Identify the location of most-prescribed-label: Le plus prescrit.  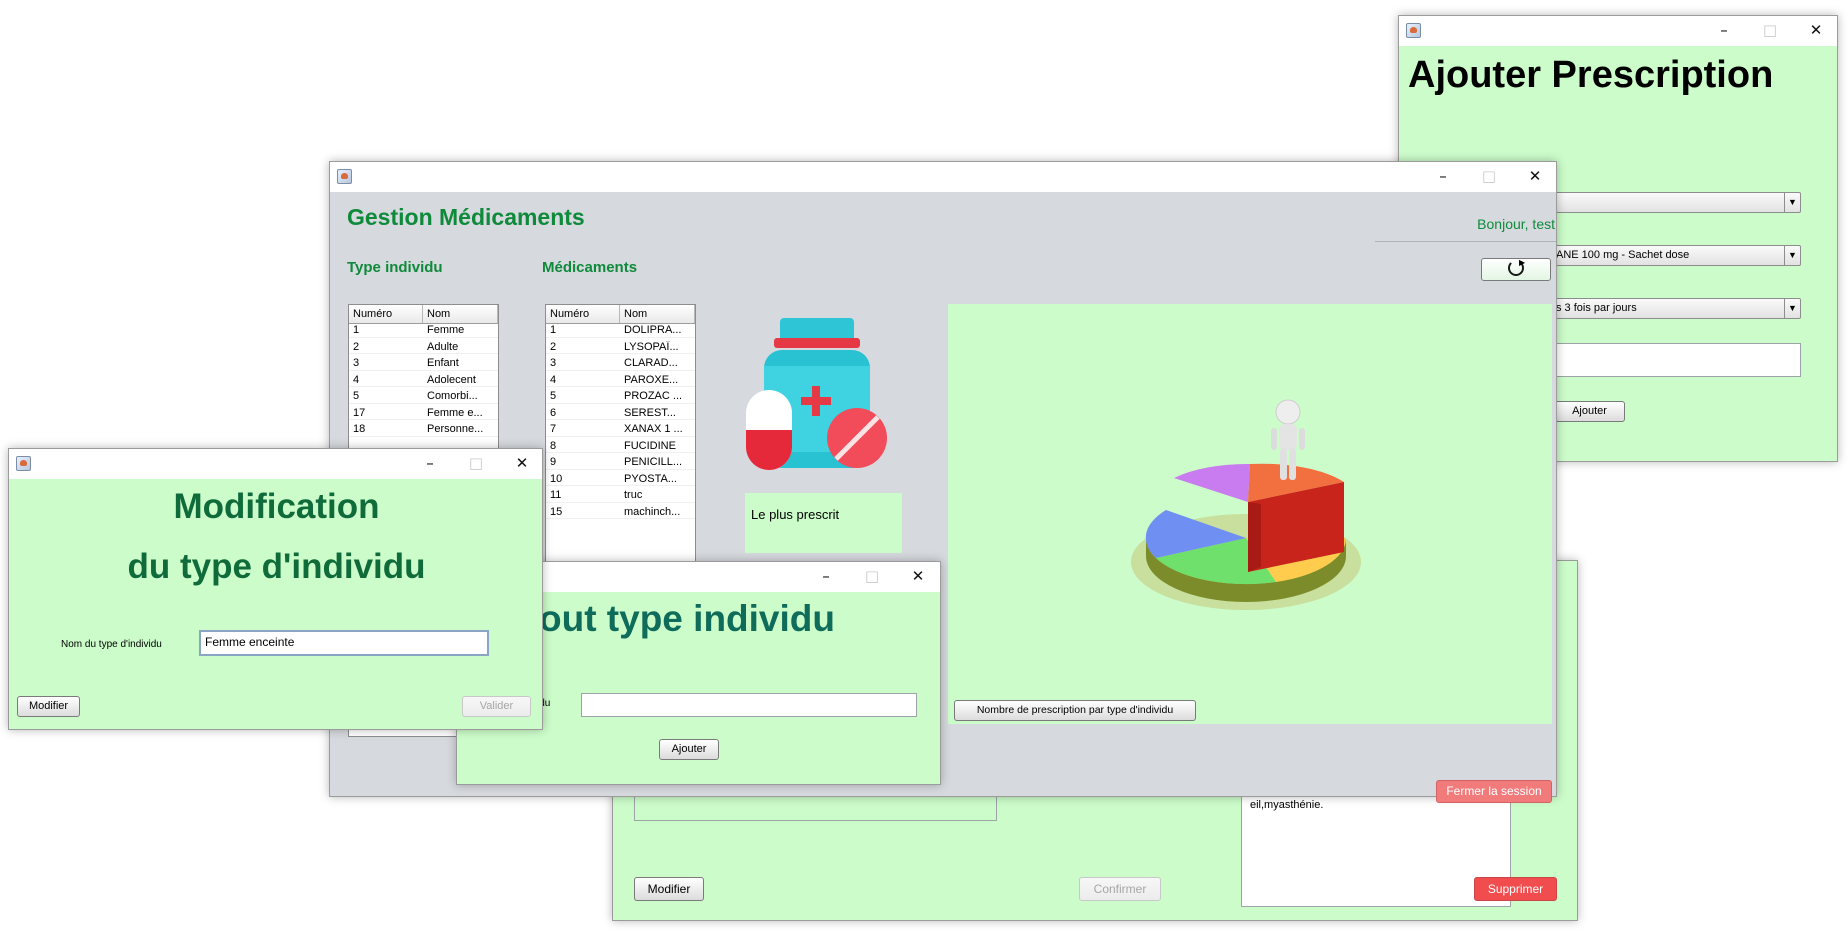
(795, 514).